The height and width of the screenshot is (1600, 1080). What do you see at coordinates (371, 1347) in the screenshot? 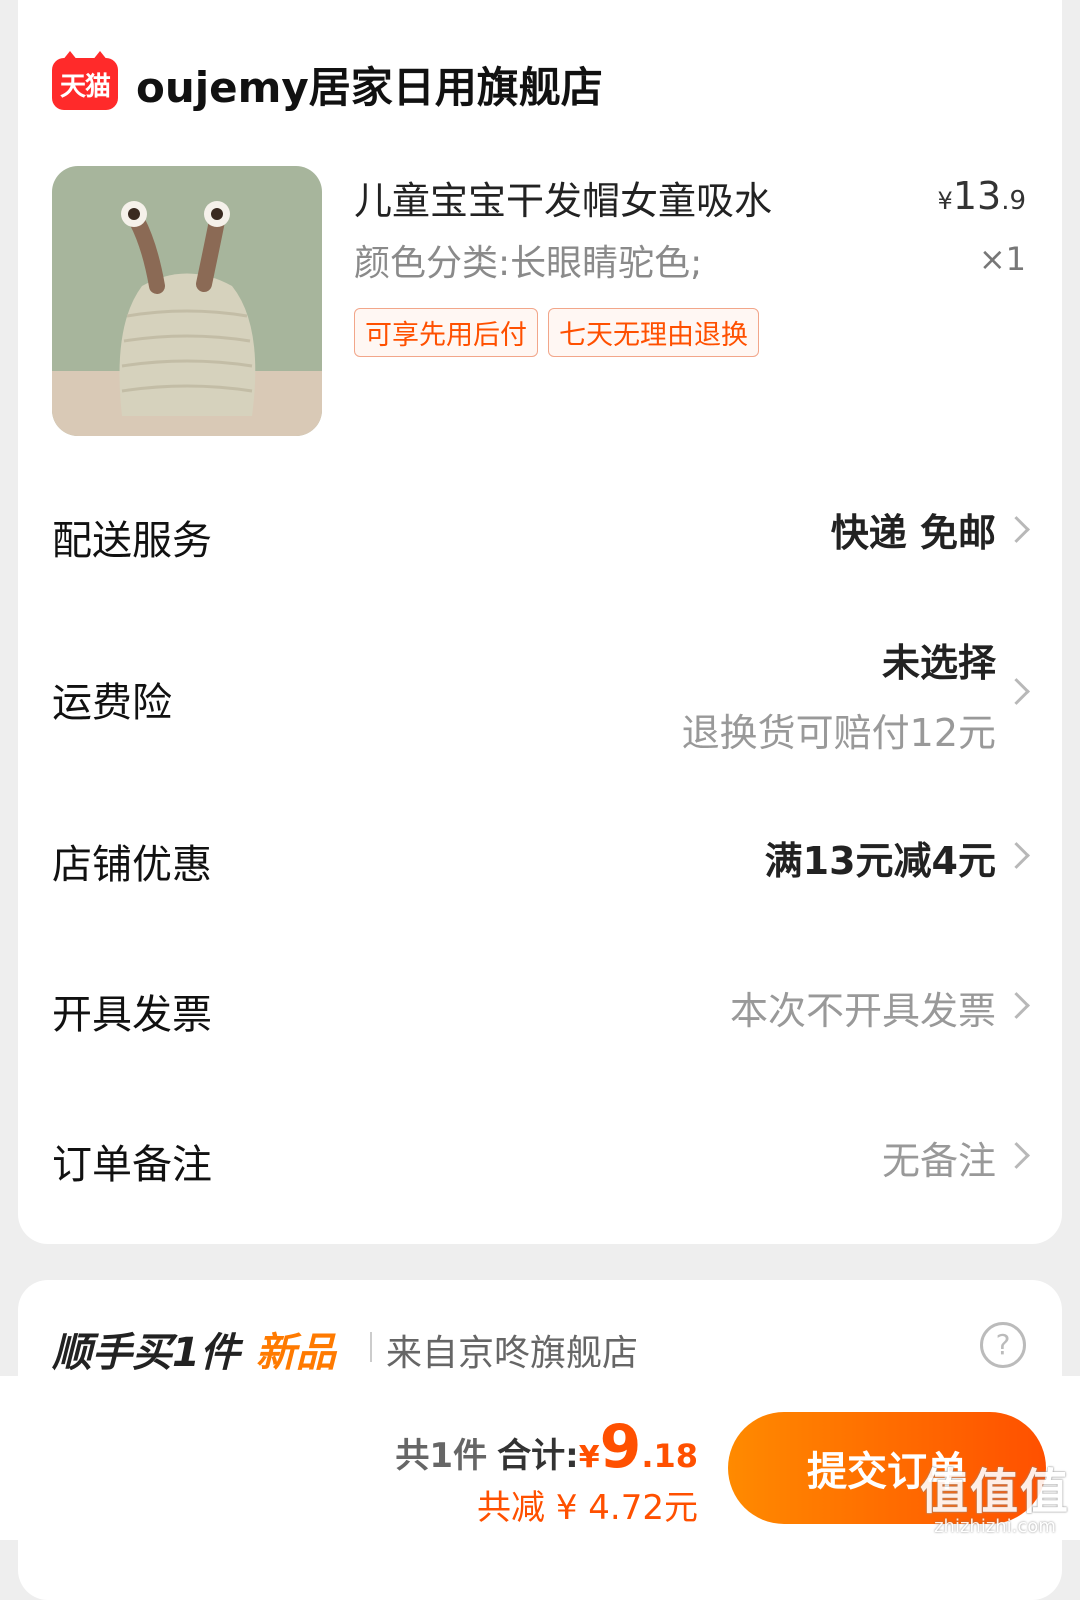
I see `addon-separator` at bounding box center [371, 1347].